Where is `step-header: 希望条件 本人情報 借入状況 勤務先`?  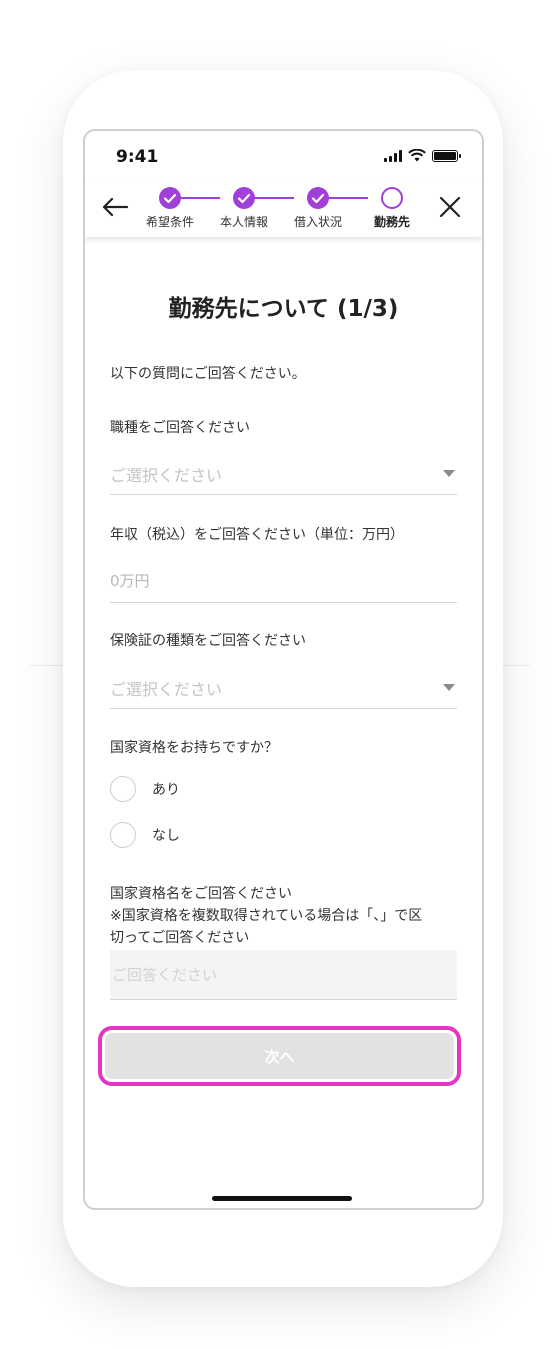 step-header: 希望条件 本人情報 借入状況 勤務先 is located at coordinates (283, 208).